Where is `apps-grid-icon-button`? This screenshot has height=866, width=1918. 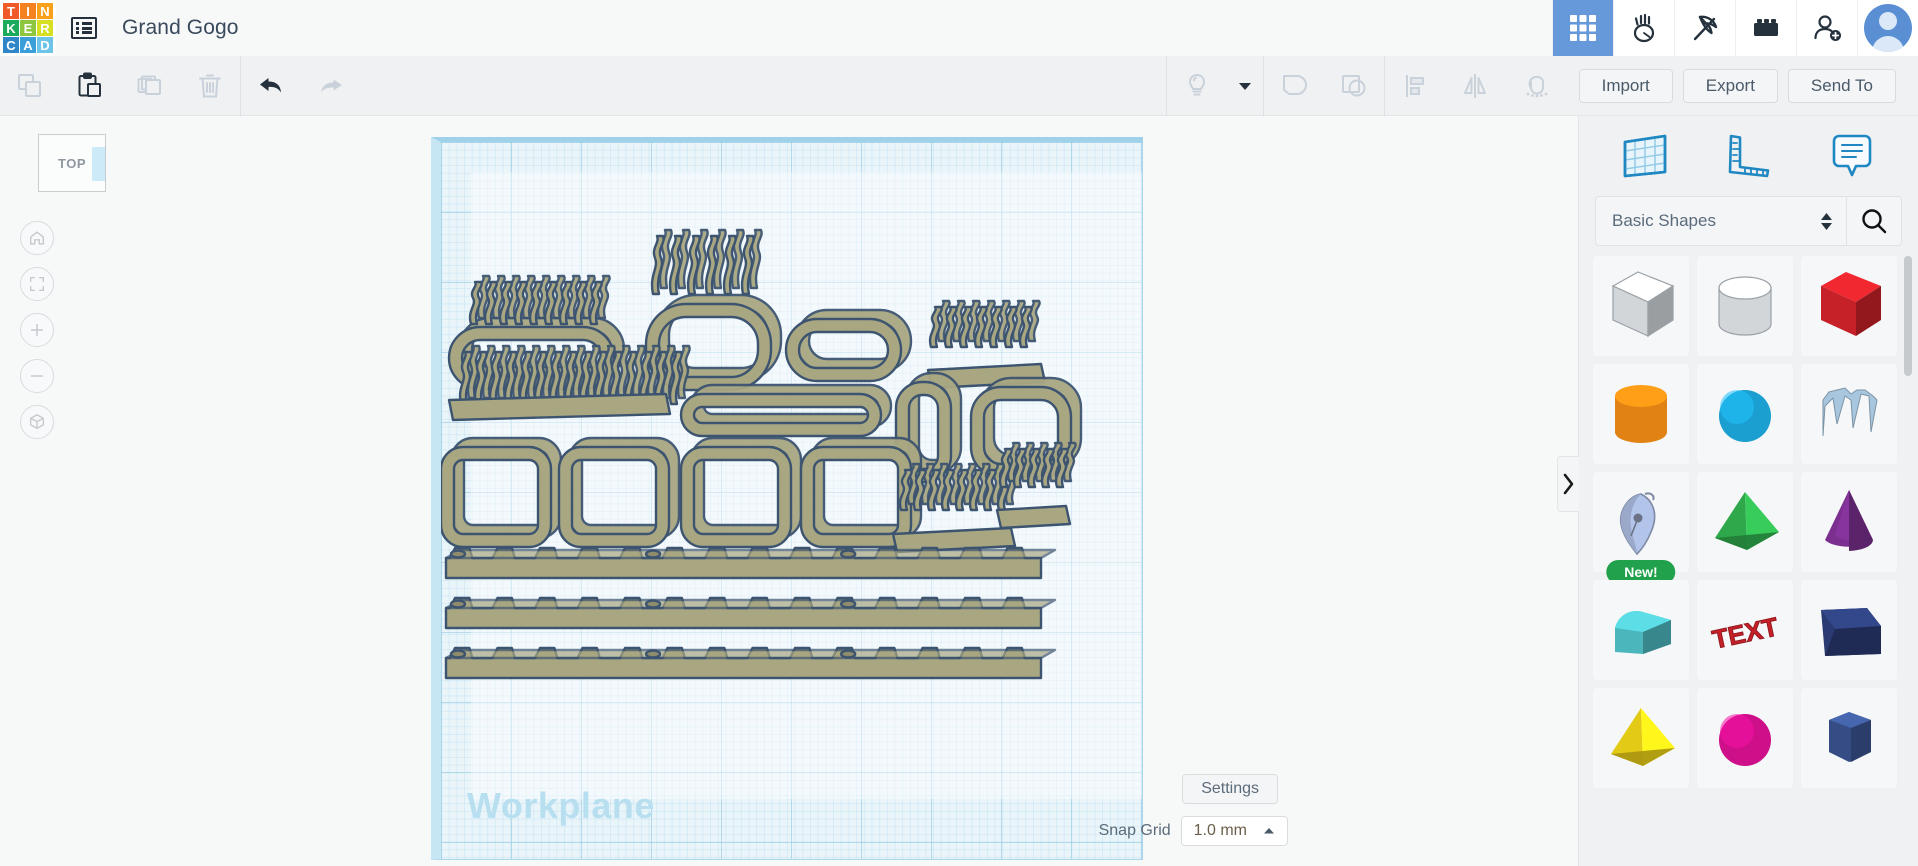 apps-grid-icon-button is located at coordinates (1582, 28).